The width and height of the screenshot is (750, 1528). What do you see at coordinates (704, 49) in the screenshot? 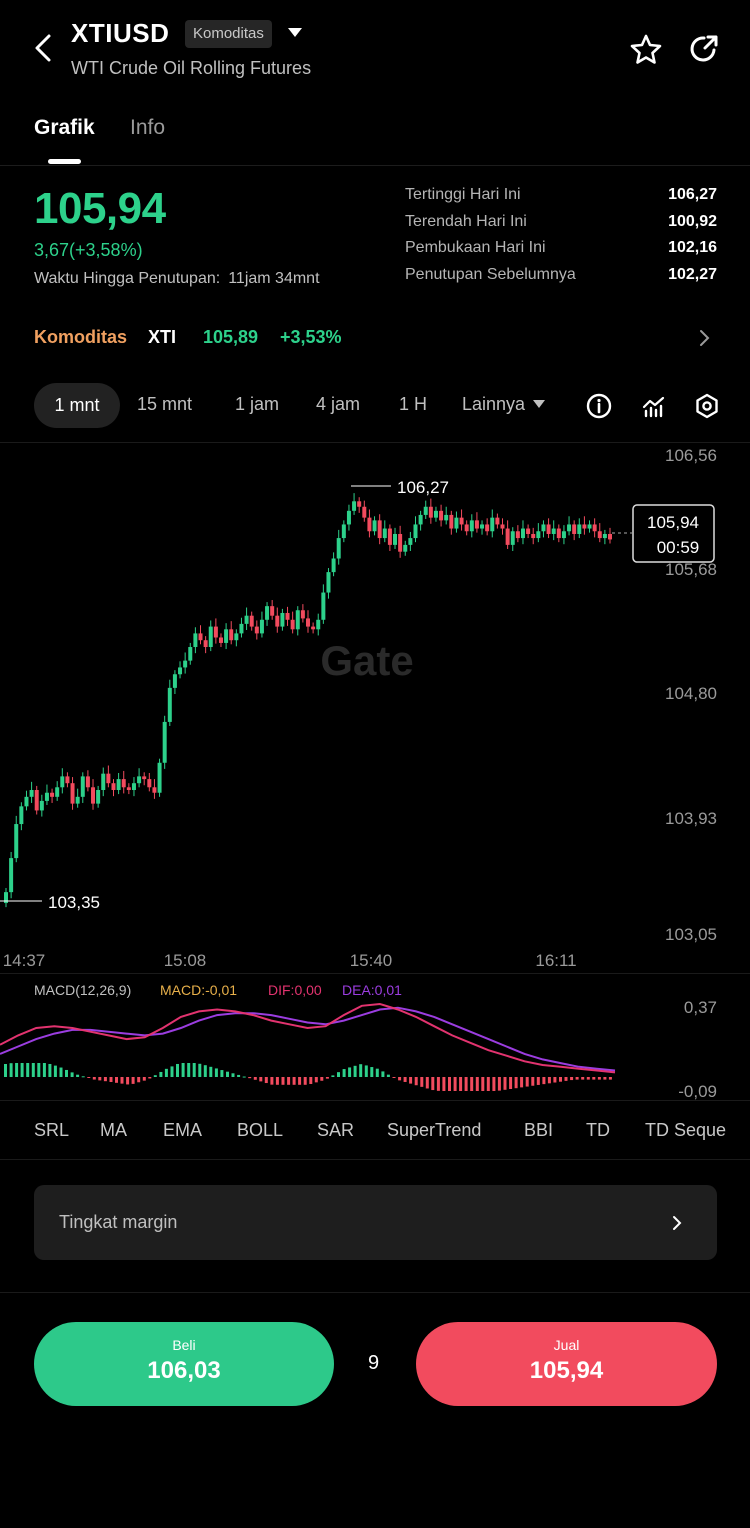
I see `share-icon` at bounding box center [704, 49].